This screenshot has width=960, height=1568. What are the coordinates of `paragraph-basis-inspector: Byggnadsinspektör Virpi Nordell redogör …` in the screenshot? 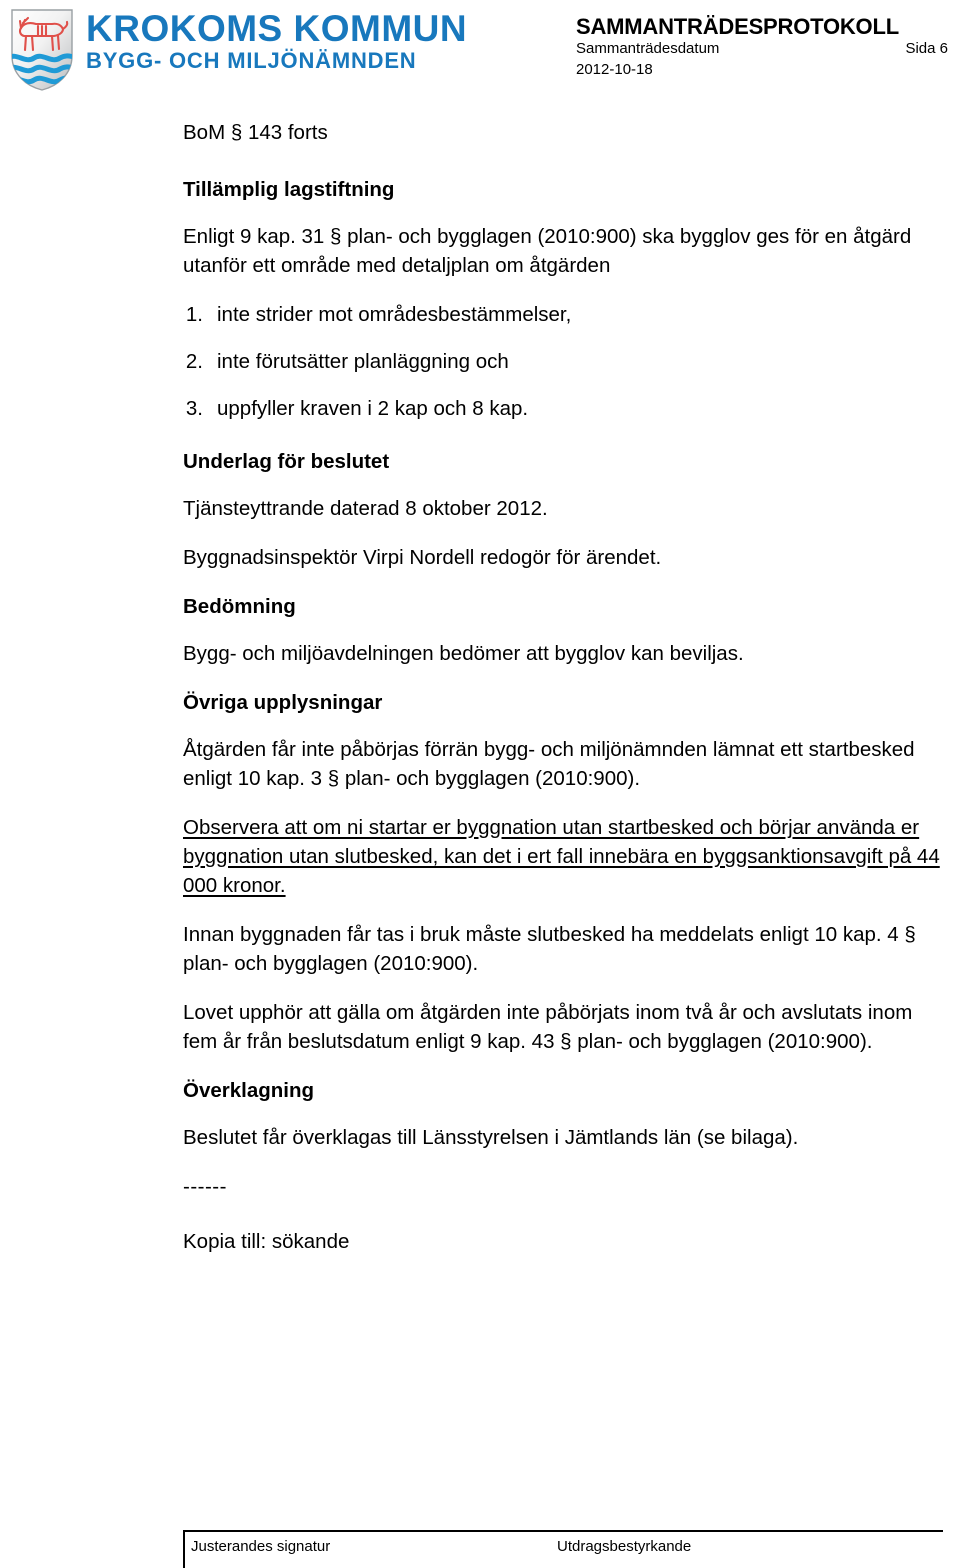 It's located at (422, 557).